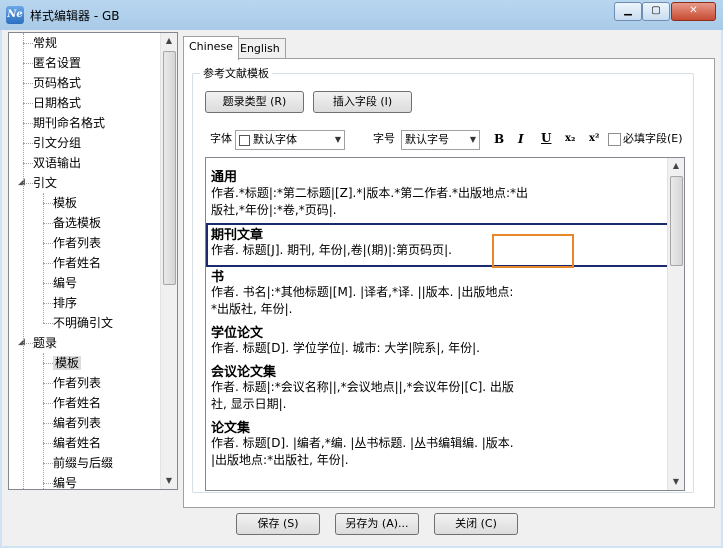 The height and width of the screenshot is (548, 723). I want to click on editor-scrollbar: ▲ ▼, so click(675, 324).